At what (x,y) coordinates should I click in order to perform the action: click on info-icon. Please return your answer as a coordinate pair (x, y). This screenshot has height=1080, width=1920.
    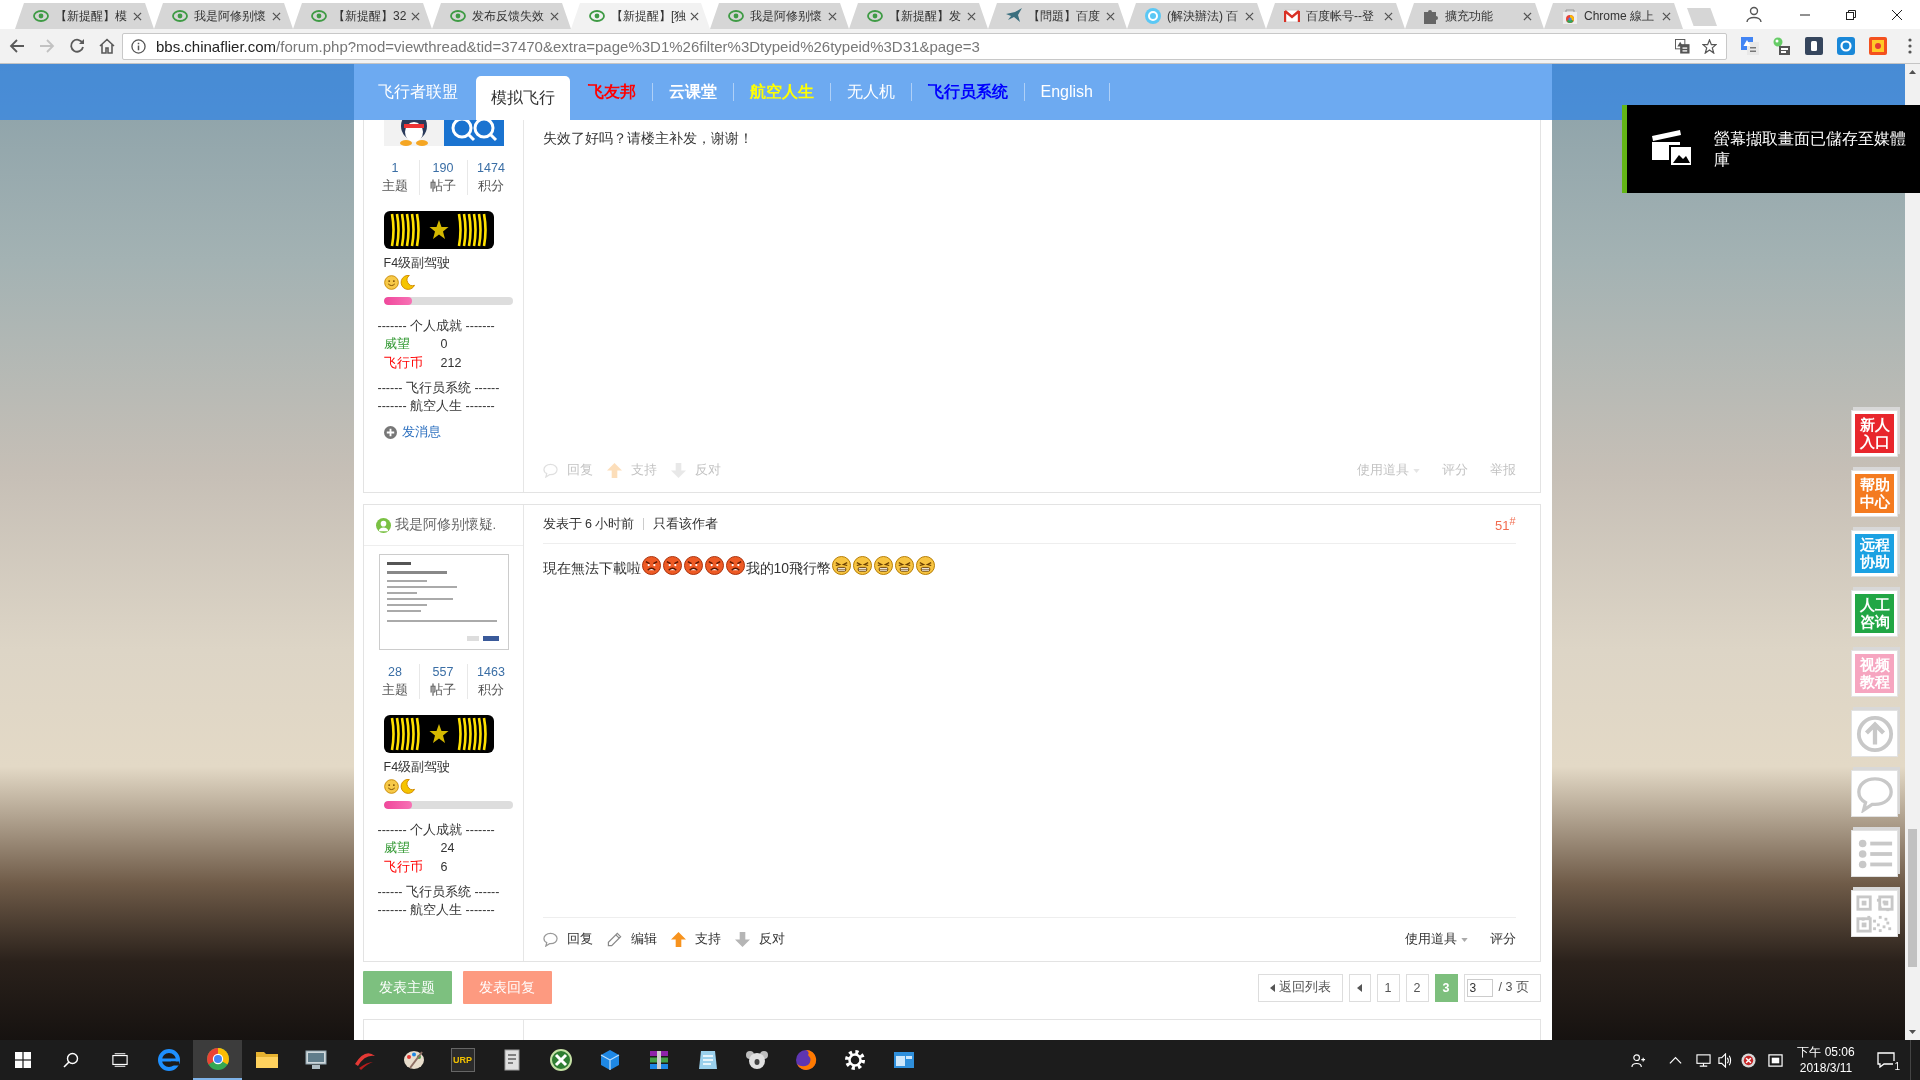
    Looking at the image, I should click on (138, 46).